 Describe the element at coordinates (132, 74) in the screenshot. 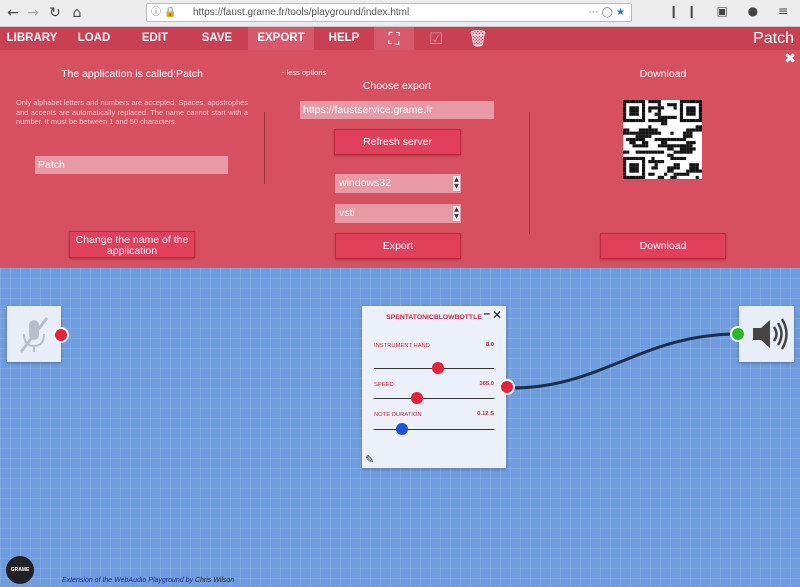

I see `app-name-title: The application is called:Patch` at that location.